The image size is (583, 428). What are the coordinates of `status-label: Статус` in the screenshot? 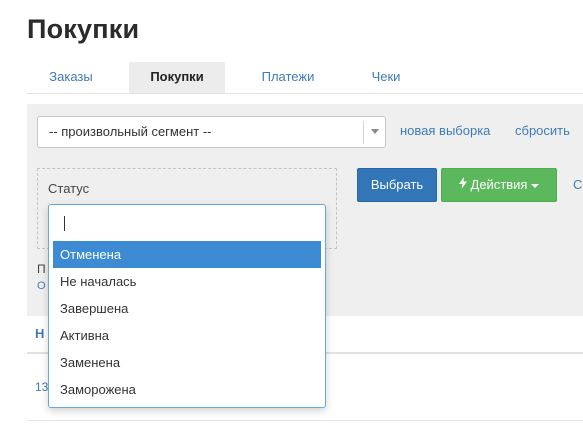 It's located at (69, 188).